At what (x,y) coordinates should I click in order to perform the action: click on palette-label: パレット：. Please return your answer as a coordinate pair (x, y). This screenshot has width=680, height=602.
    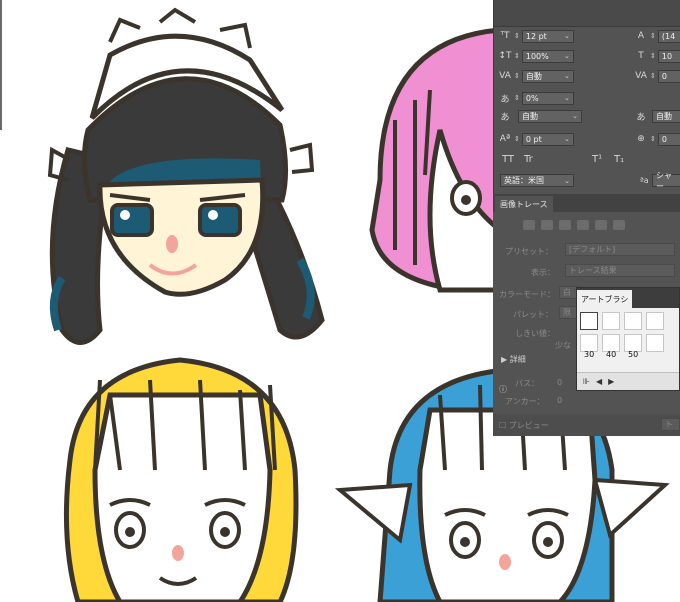
    Looking at the image, I should click on (533, 314).